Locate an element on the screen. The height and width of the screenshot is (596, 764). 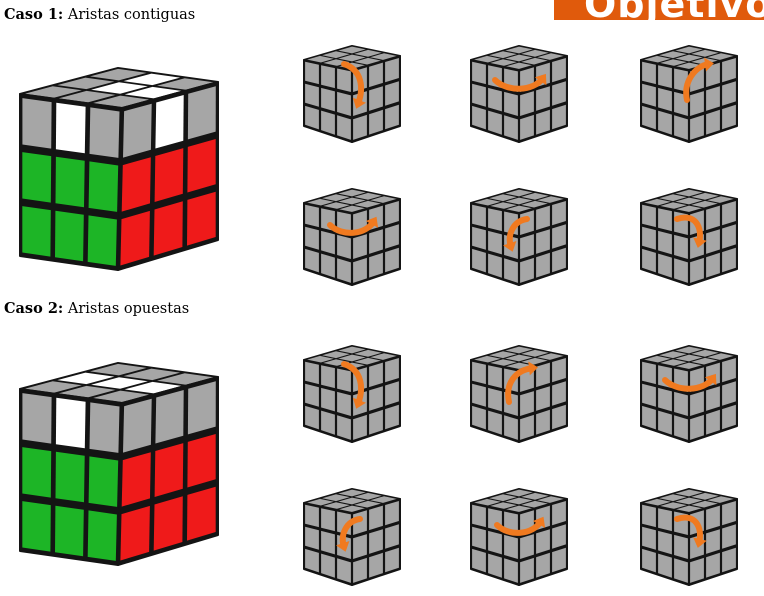
case-1-step-4-cube is located at coordinates (352, 237).